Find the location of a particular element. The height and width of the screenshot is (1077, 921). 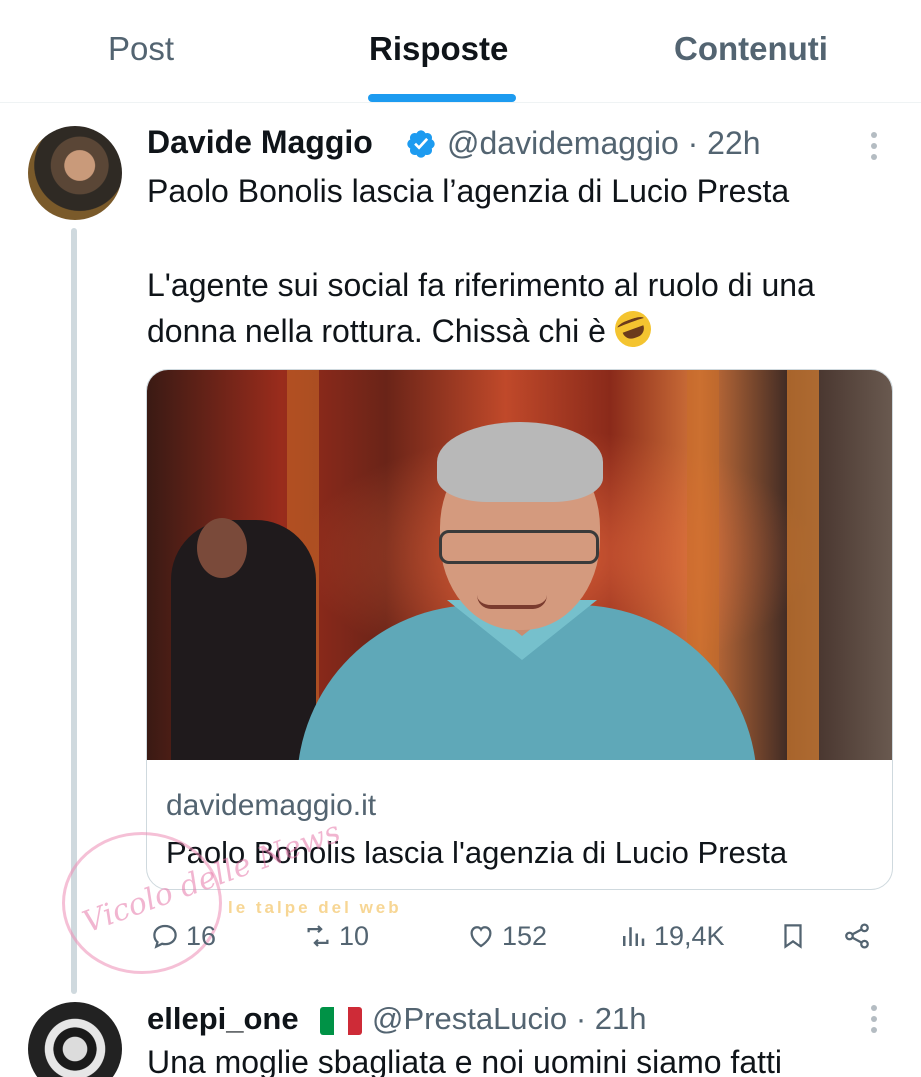

views-button: 19,4K is located at coordinates (671, 936).